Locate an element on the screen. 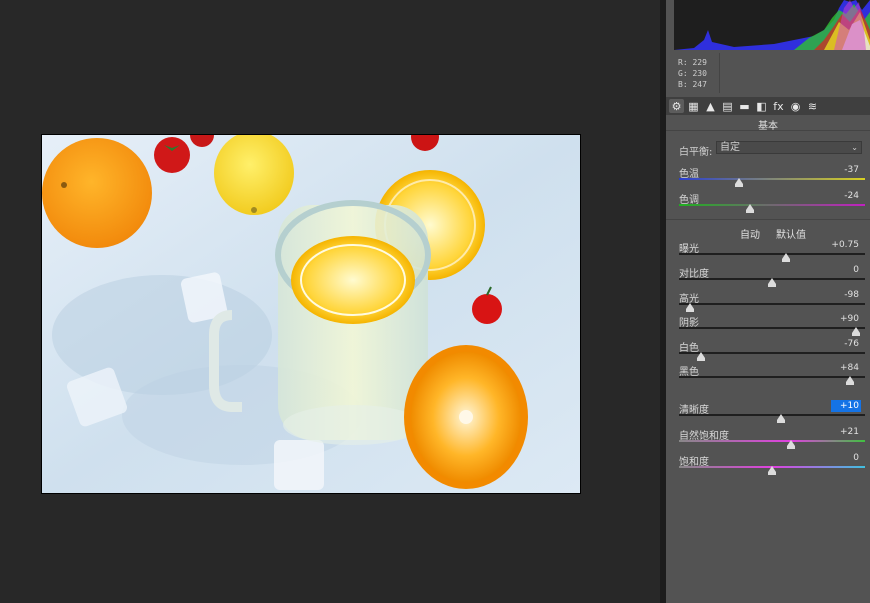 Image resolution: width=870 pixels, height=603 pixels. shadows-value-field: +90 is located at coordinates (846, 319).